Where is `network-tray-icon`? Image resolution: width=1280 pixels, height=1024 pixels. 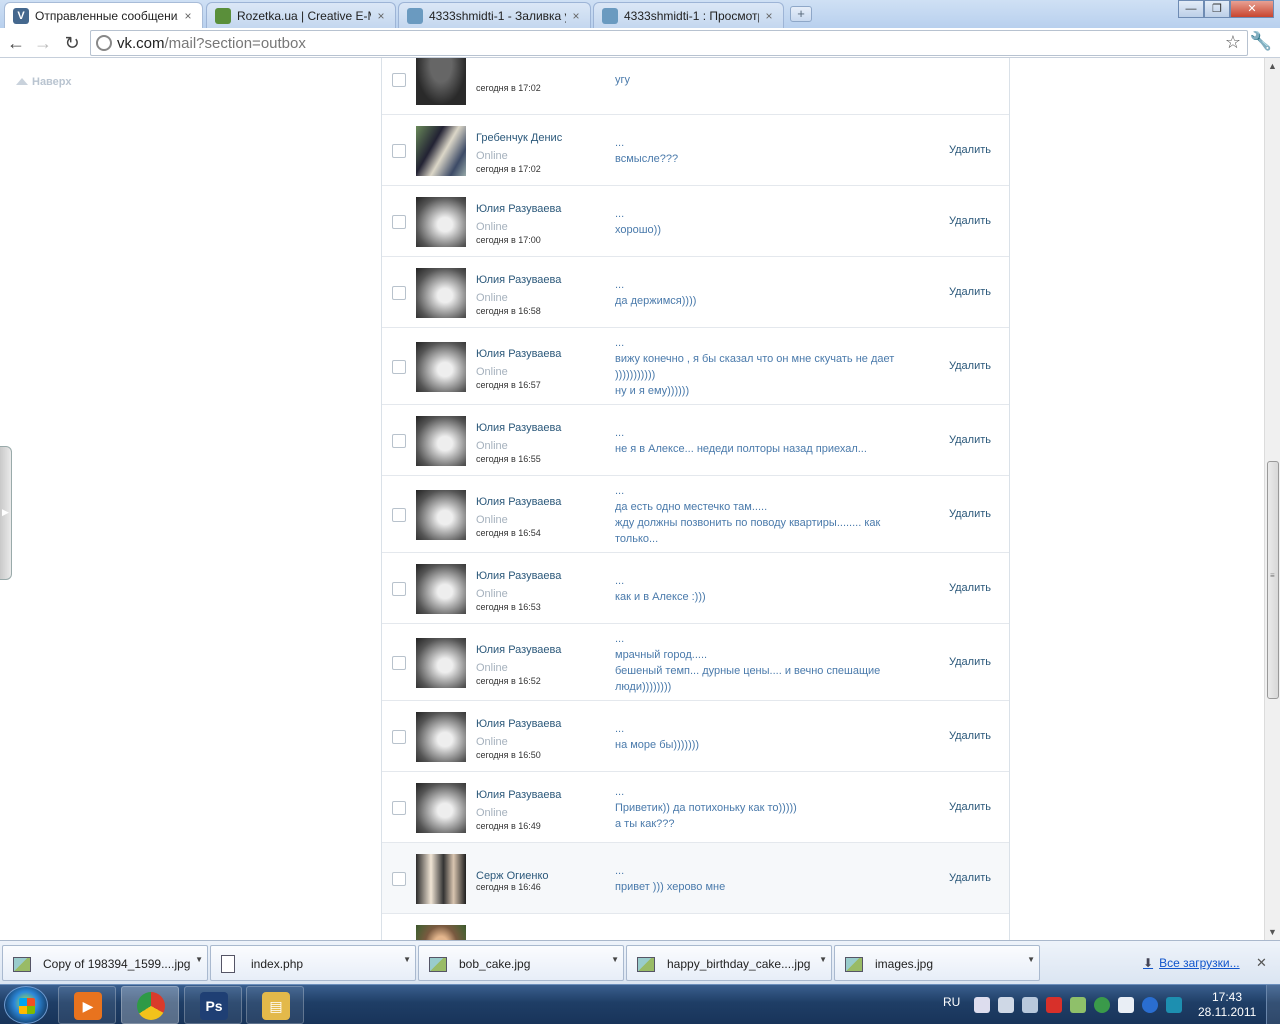
network-tray-icon is located at coordinates (1006, 1005).